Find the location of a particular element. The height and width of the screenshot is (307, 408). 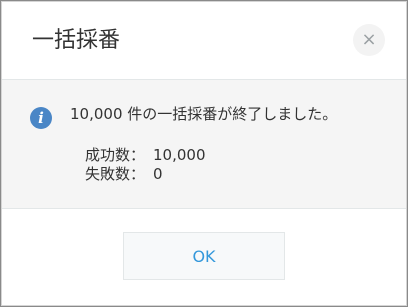

success-label: 成功数： is located at coordinates (115, 155).